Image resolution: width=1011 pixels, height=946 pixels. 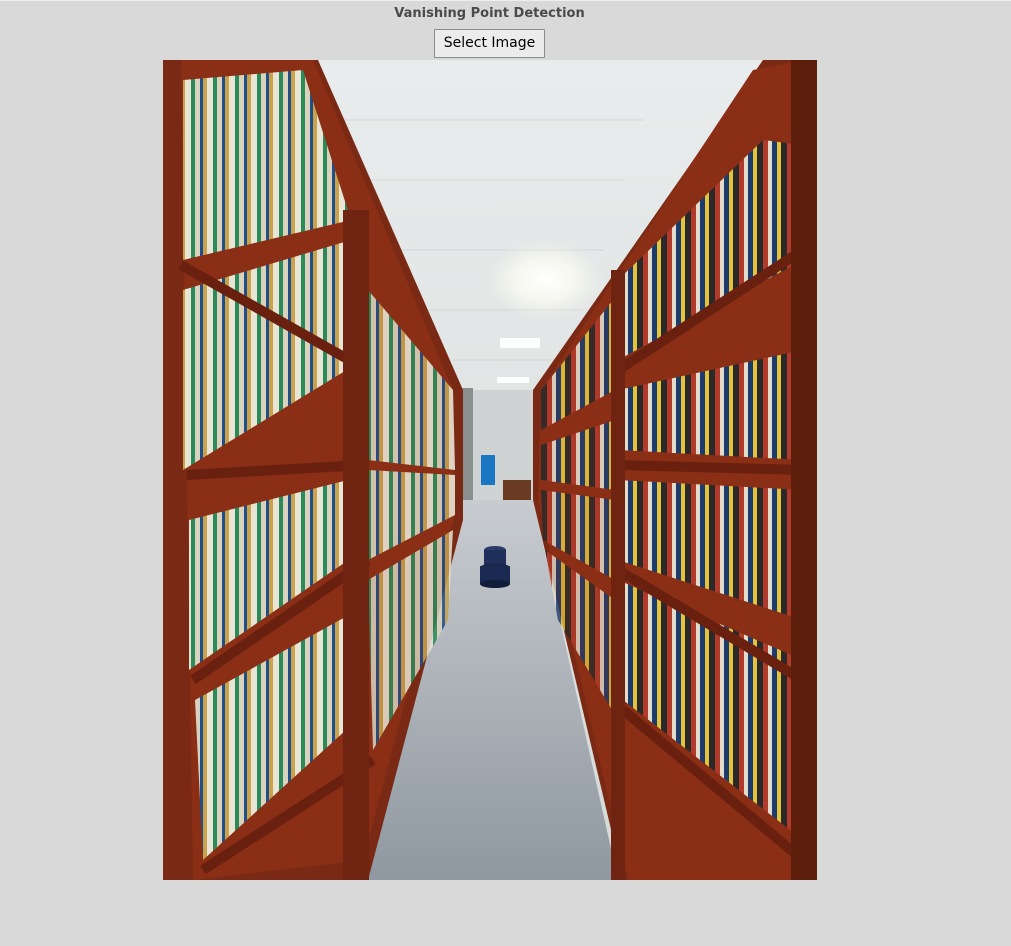 I want to click on app-title: Vanishing Point Detection, so click(x=489, y=13).